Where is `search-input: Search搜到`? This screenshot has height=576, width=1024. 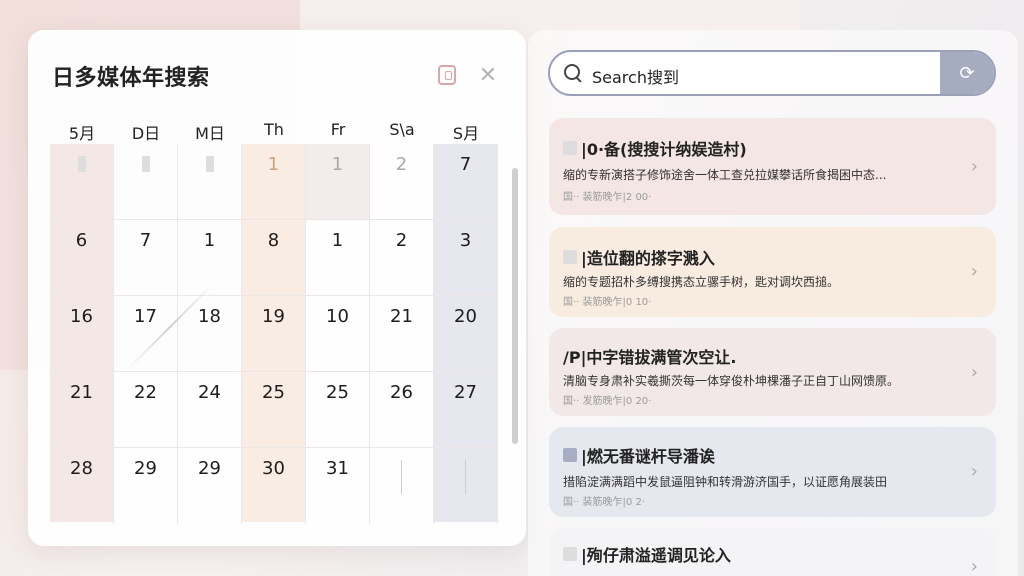 search-input: Search搜到 is located at coordinates (635, 76).